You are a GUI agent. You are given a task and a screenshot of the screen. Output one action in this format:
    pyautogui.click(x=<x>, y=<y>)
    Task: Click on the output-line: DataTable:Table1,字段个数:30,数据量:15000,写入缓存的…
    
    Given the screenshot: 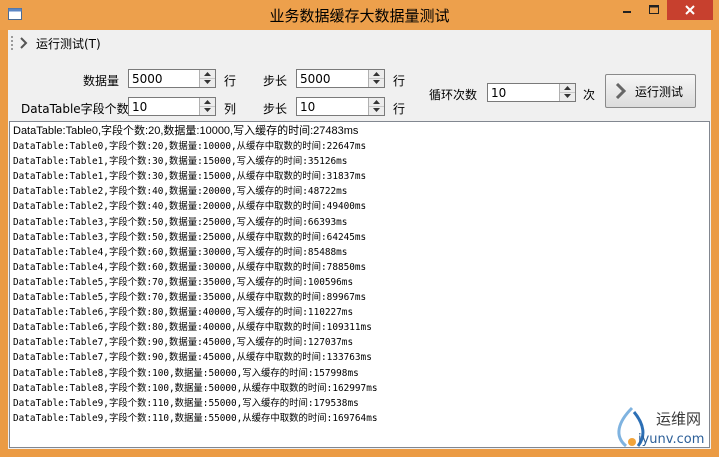 What is the action you would take?
    pyautogui.click(x=180, y=162)
    